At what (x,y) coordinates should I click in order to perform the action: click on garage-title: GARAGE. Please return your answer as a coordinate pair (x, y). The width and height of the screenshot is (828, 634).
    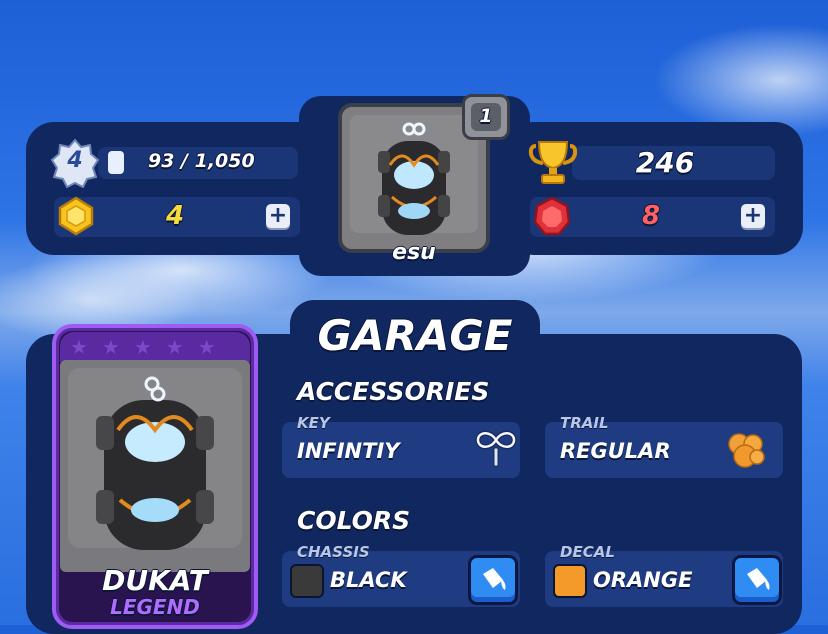
    Looking at the image, I should click on (415, 335).